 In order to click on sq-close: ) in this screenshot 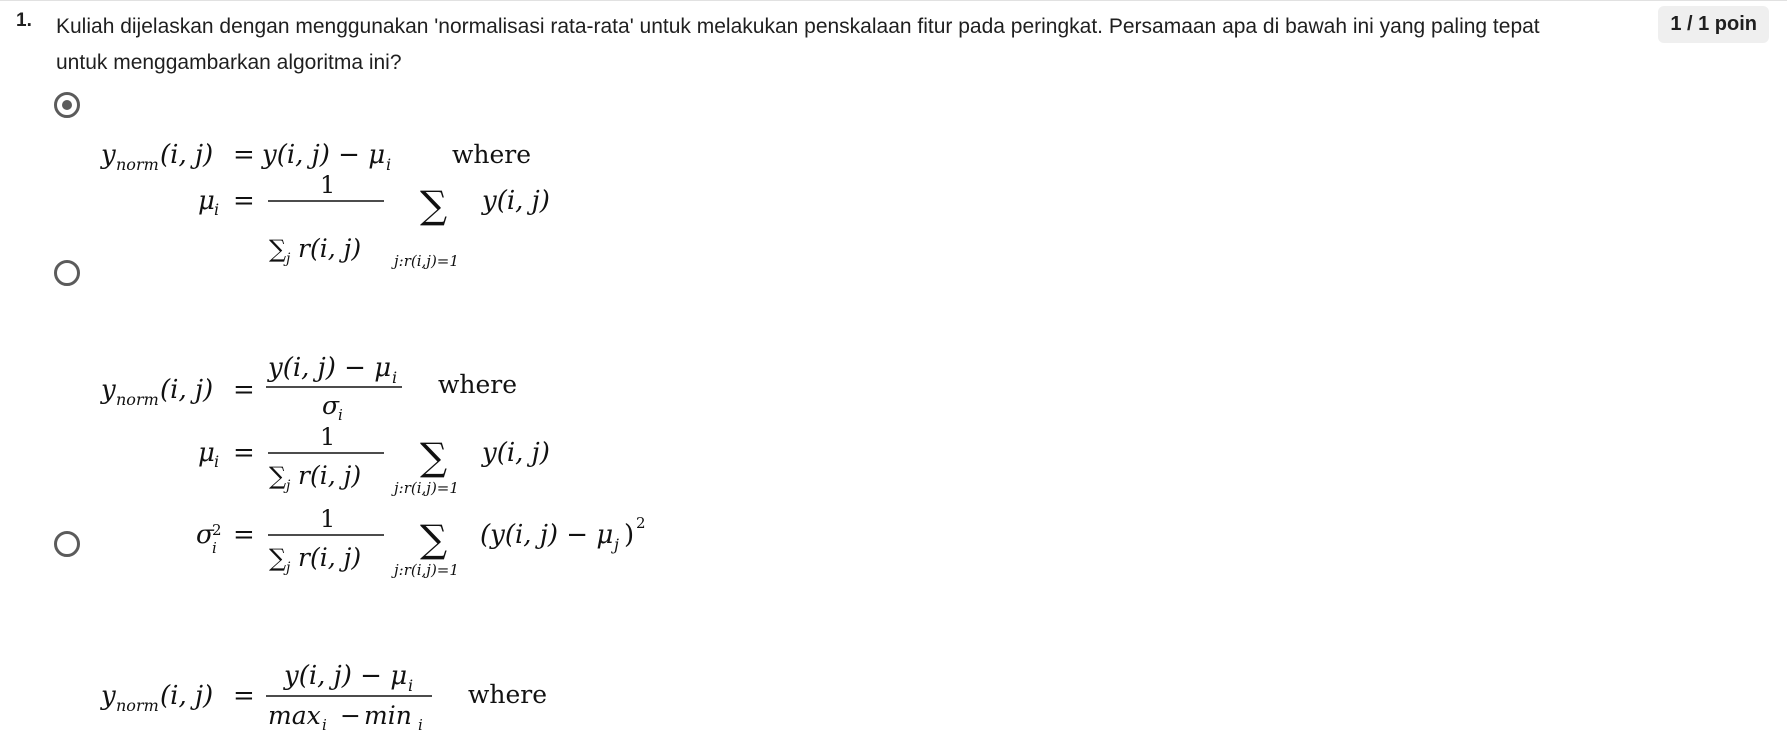, I will do `click(629, 535)`.